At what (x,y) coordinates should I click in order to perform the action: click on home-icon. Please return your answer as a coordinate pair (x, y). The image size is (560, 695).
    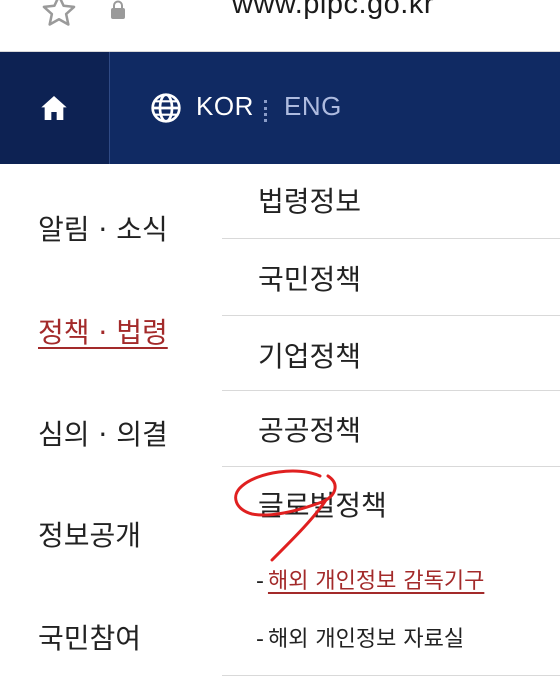
    Looking at the image, I should click on (54, 108).